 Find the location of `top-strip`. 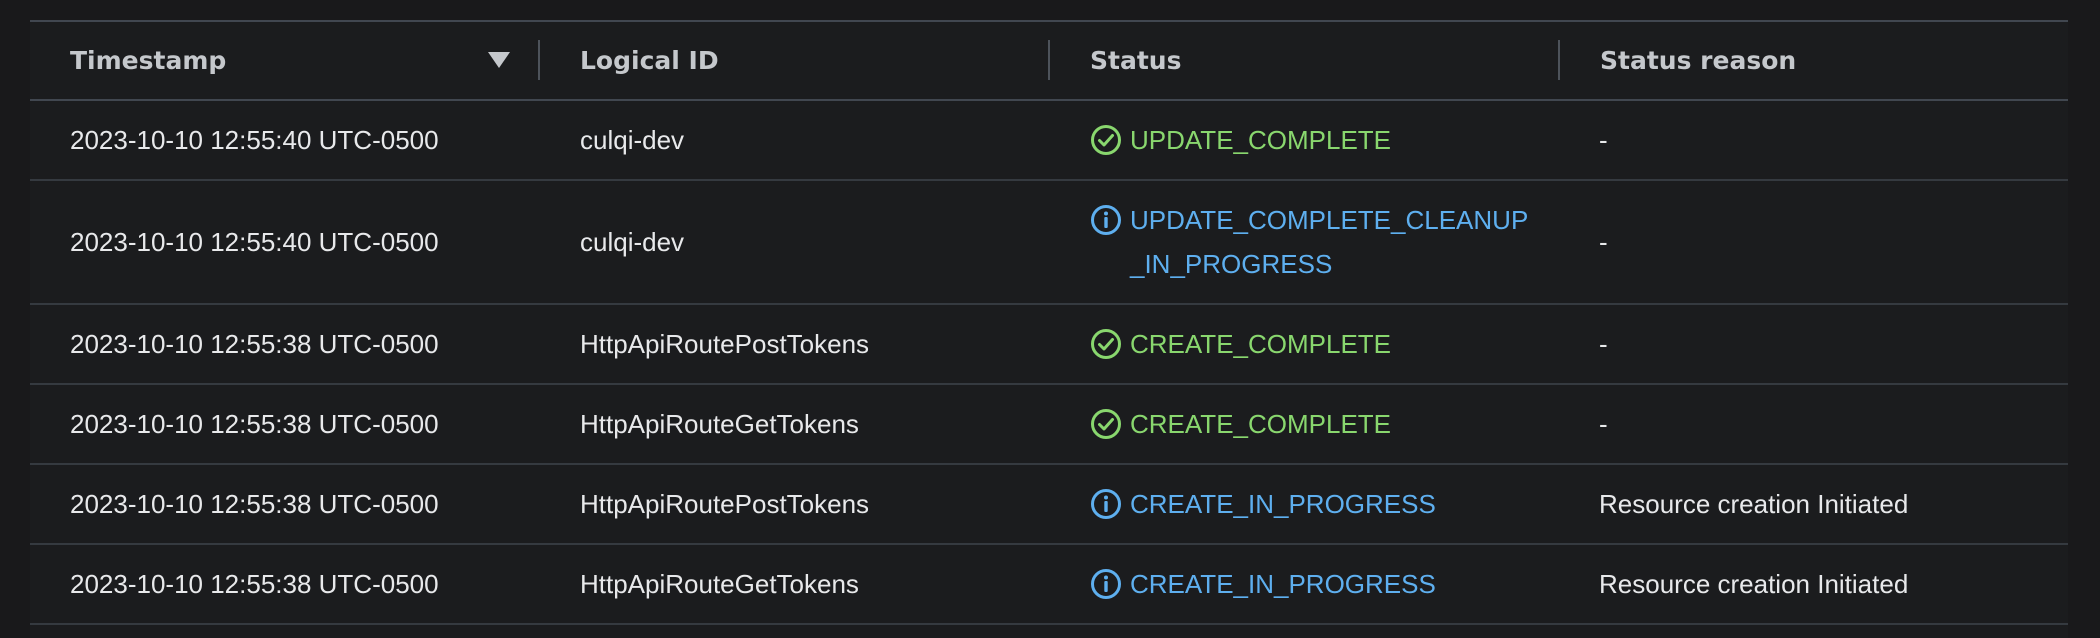

top-strip is located at coordinates (1050, 10).